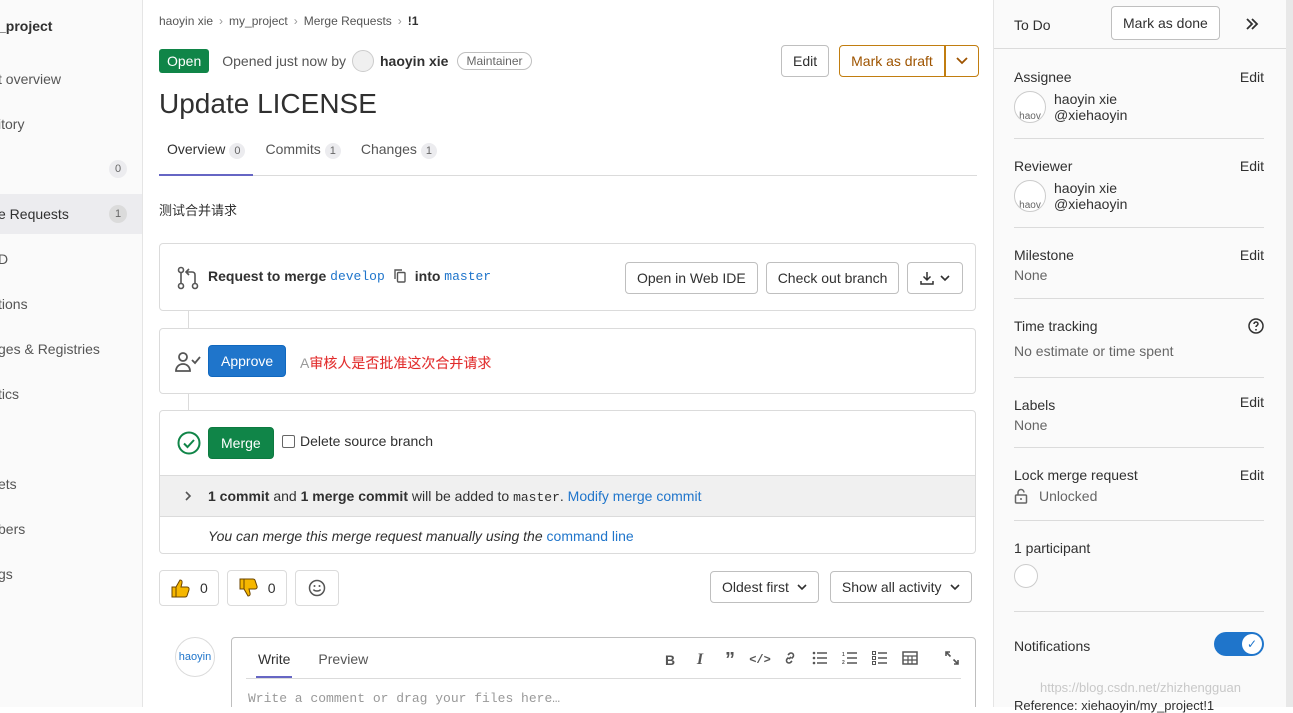  Describe the element at coordinates (26, 26) in the screenshot. I see `project-name: _project` at that location.